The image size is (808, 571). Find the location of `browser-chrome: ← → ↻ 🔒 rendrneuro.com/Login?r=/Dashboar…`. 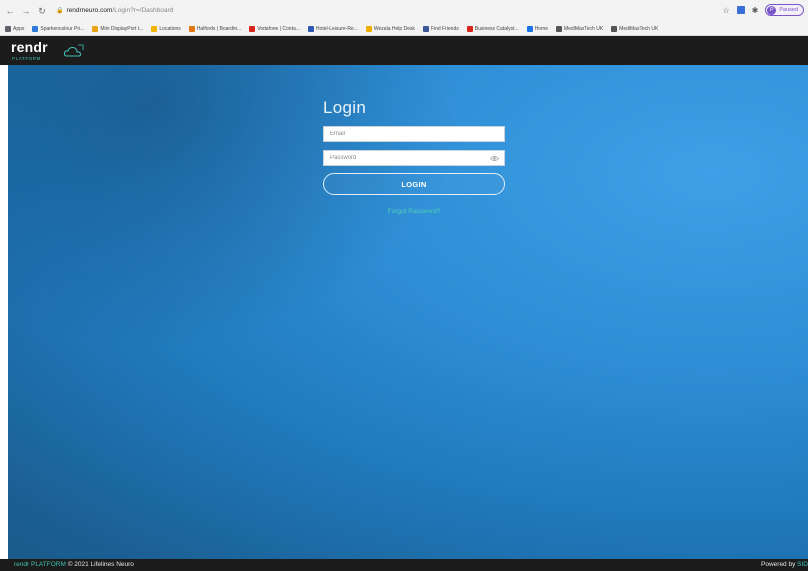

browser-chrome: ← → ↻ 🔒 rendrneuro.com/Login?r=/Dashboar… is located at coordinates (404, 18).